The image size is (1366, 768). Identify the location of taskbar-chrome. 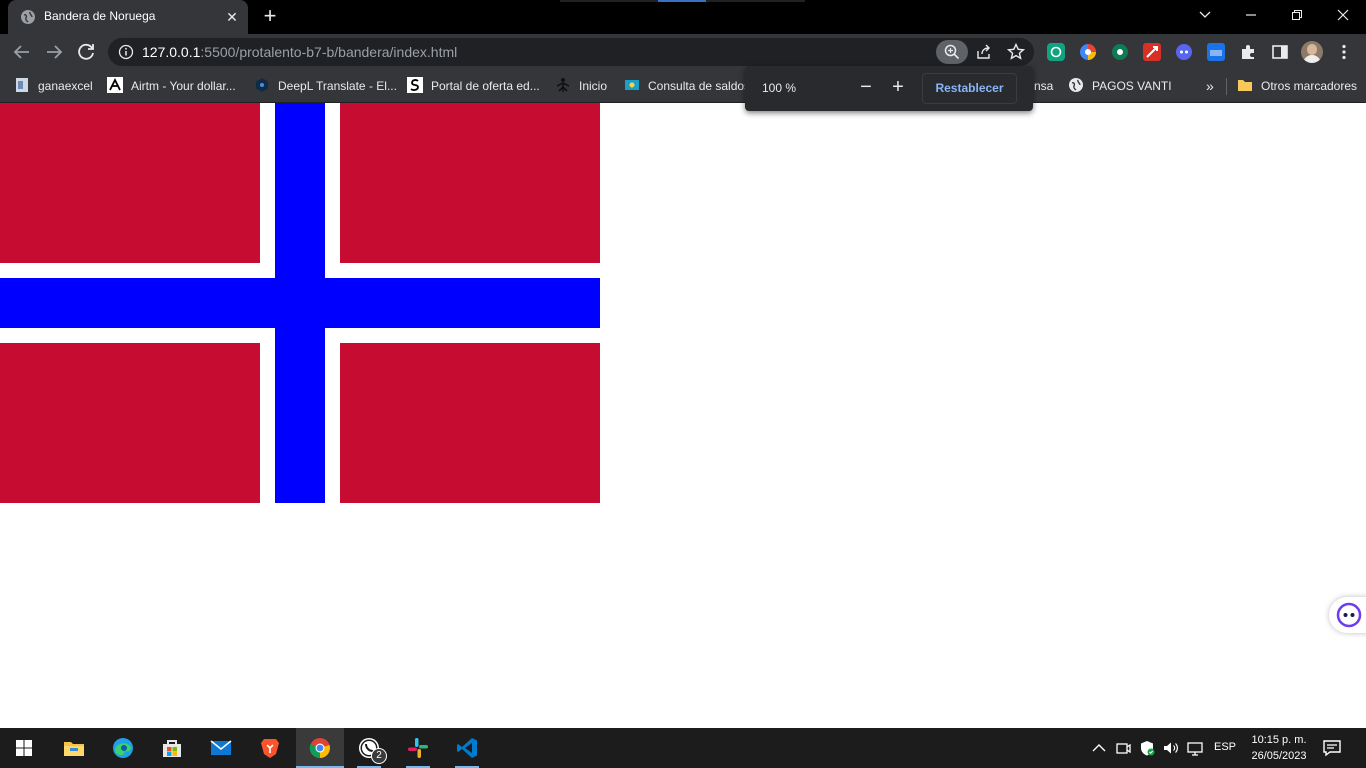
(320, 748).